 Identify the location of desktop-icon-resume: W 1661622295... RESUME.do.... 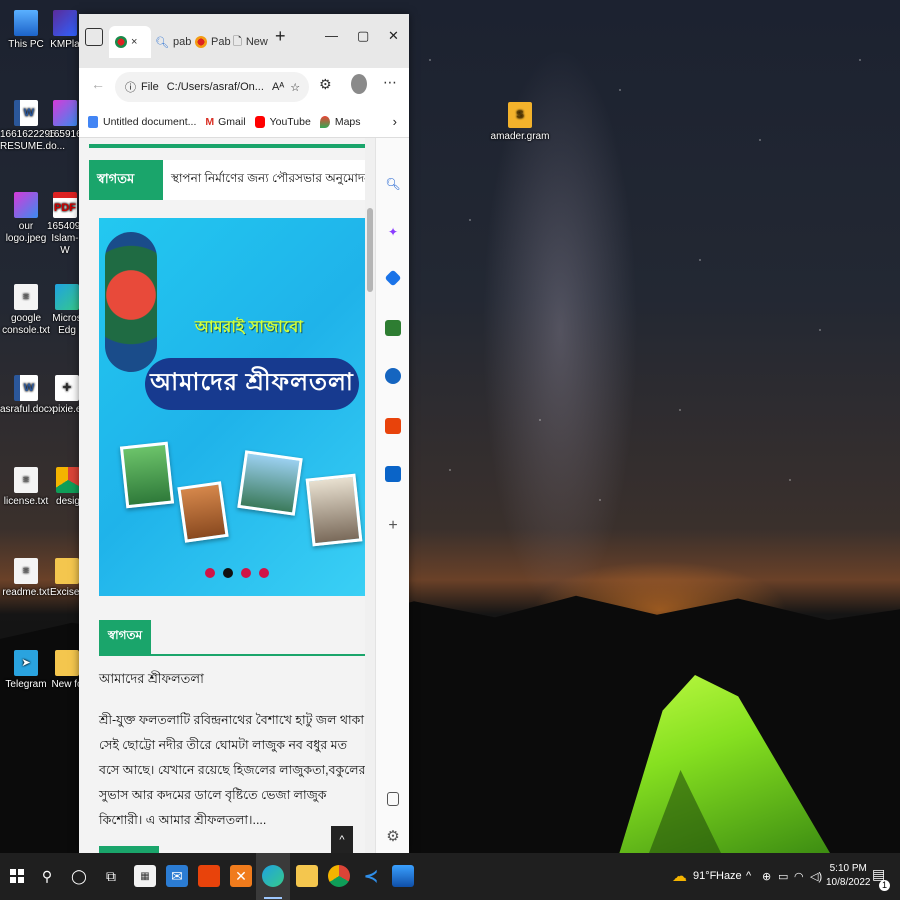
(32, 126).